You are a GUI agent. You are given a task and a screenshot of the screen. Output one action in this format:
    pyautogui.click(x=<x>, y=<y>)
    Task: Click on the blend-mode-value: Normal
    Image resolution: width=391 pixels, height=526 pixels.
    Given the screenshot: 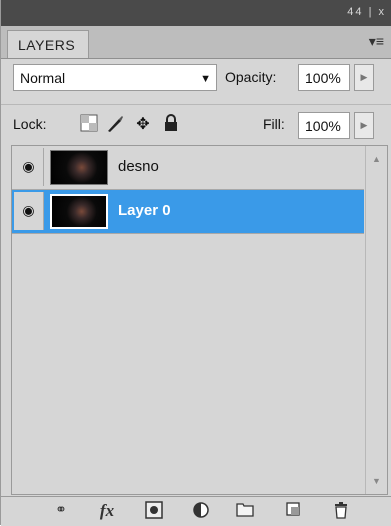 What is the action you would take?
    pyautogui.click(x=43, y=78)
    